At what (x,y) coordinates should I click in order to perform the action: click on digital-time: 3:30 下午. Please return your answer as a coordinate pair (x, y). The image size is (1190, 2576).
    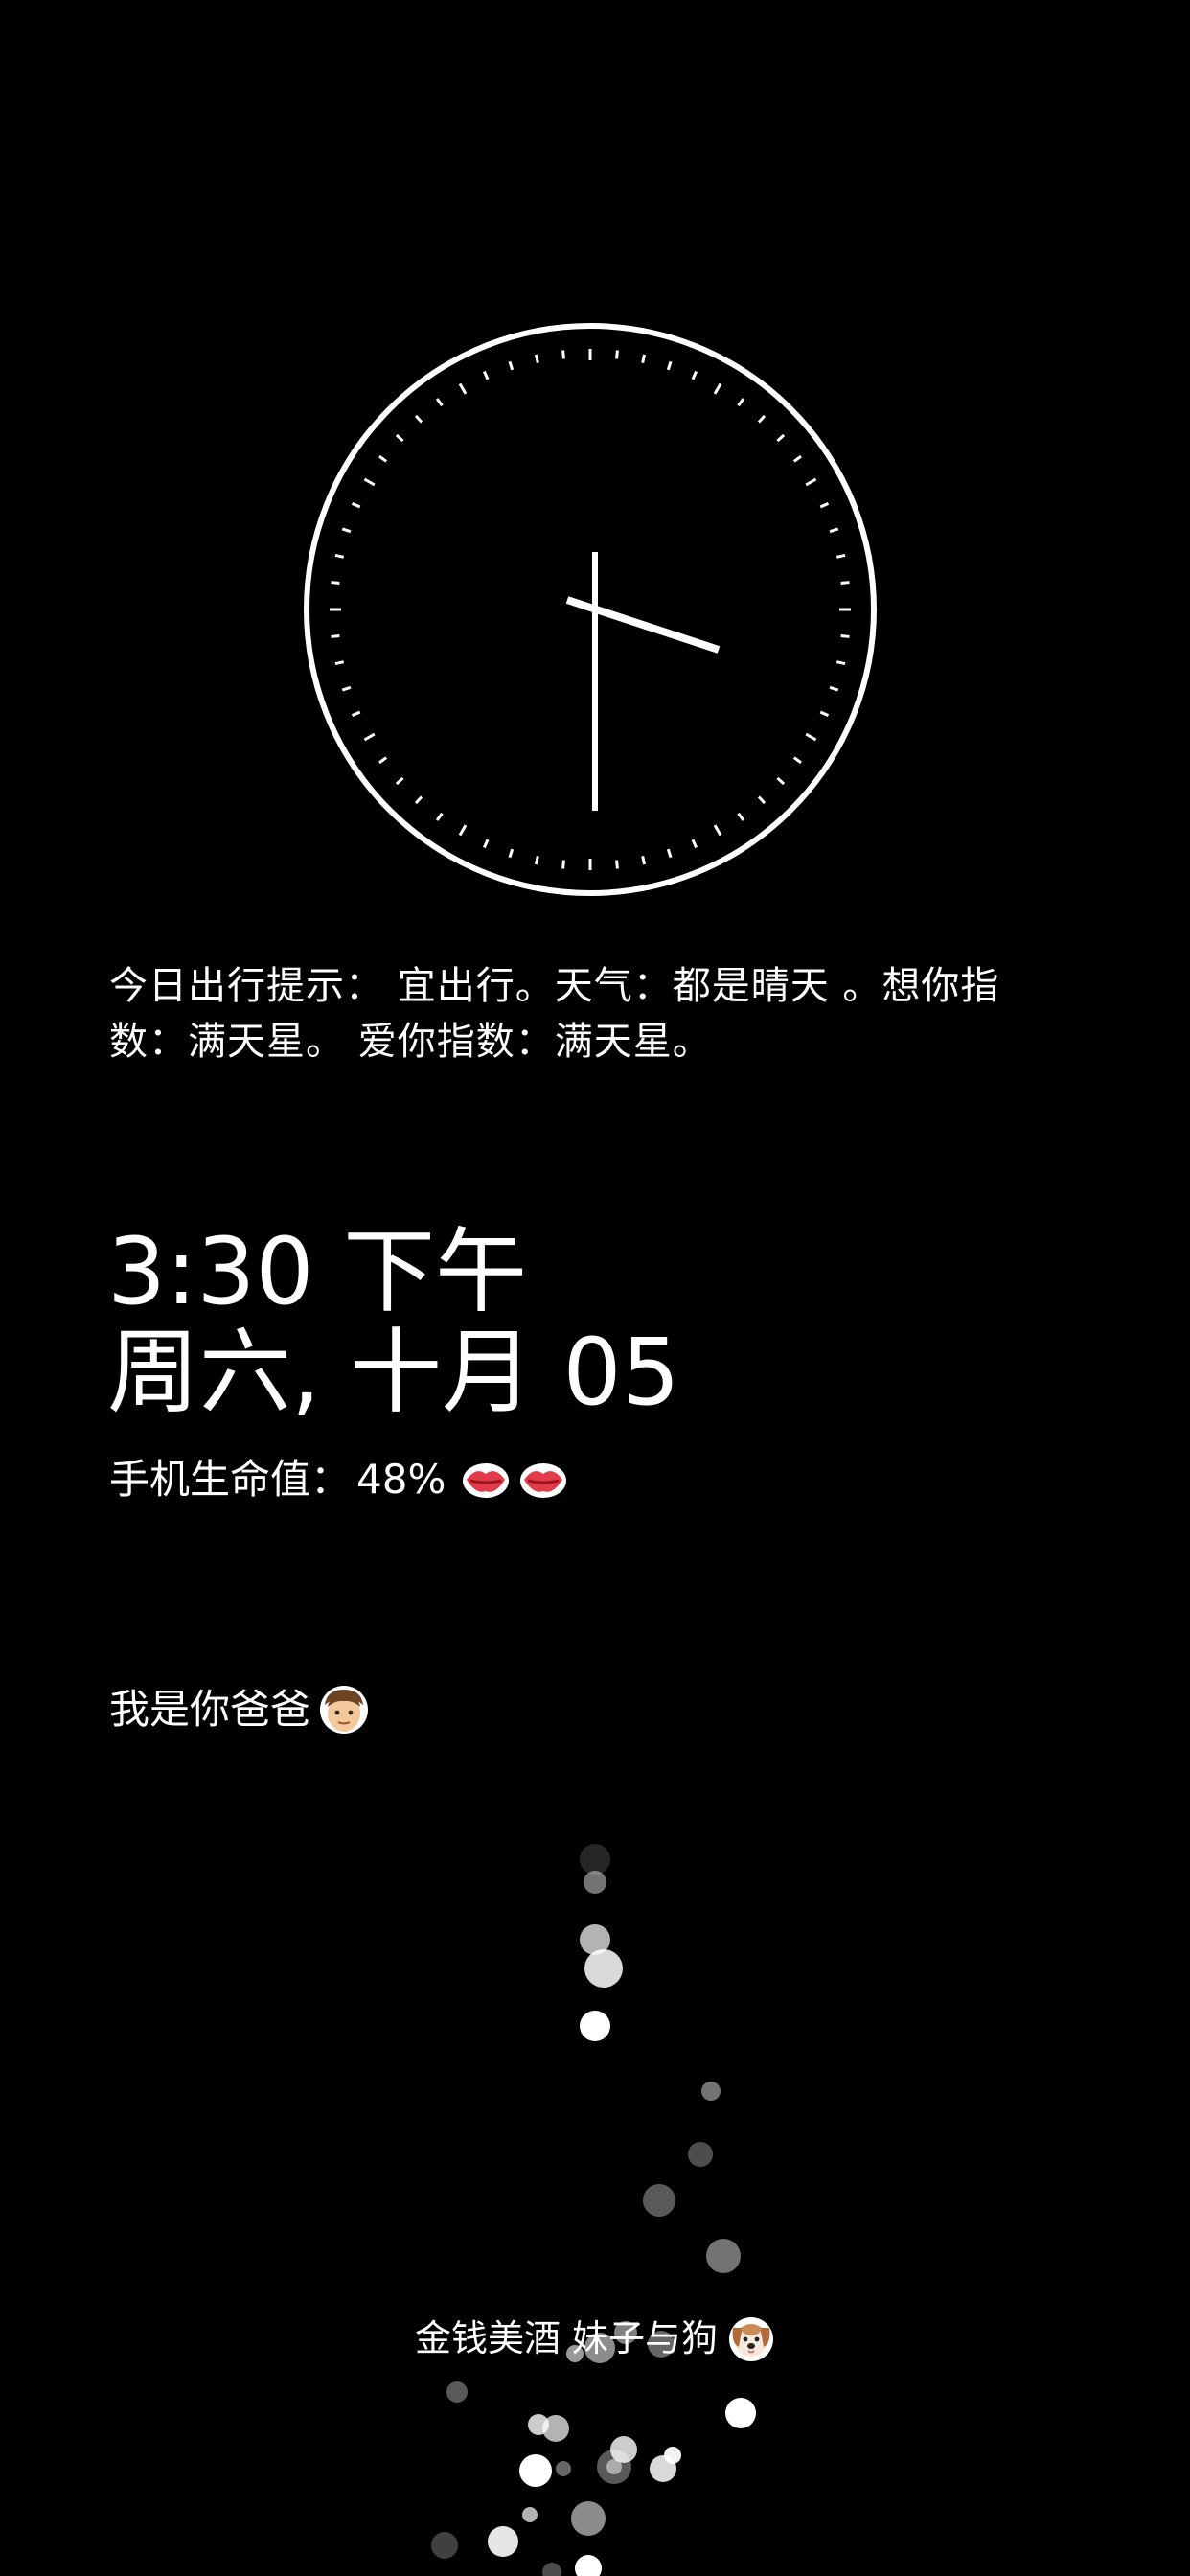
    Looking at the image, I should click on (318, 1272).